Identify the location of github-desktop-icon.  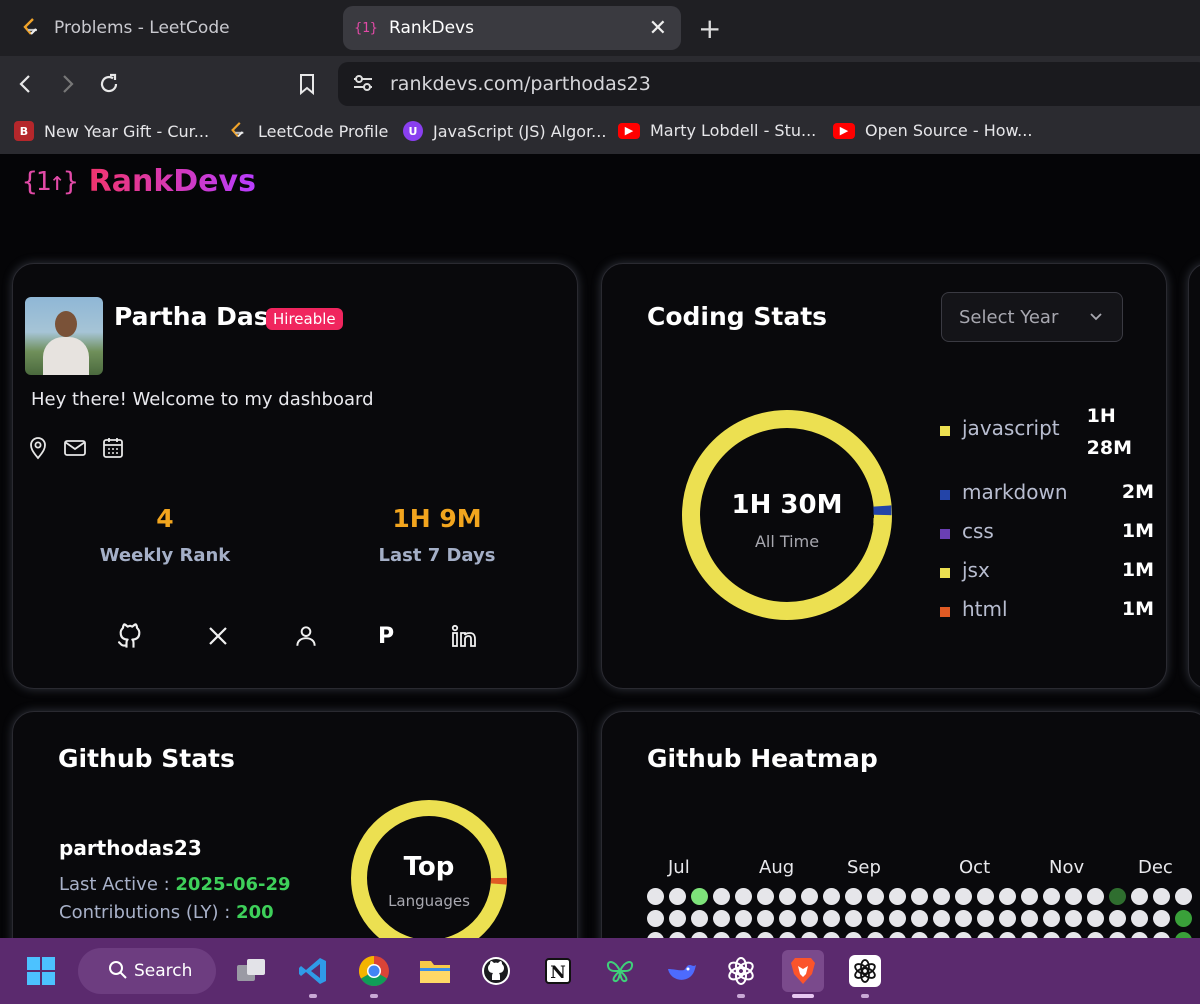
(496, 971).